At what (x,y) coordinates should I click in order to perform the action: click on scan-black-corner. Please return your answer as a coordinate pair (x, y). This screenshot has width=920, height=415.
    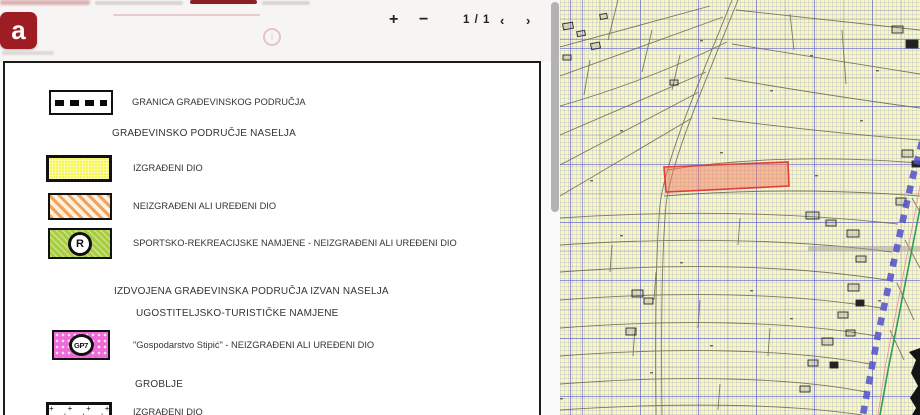
    Looking at the image, I should click on (914, 381).